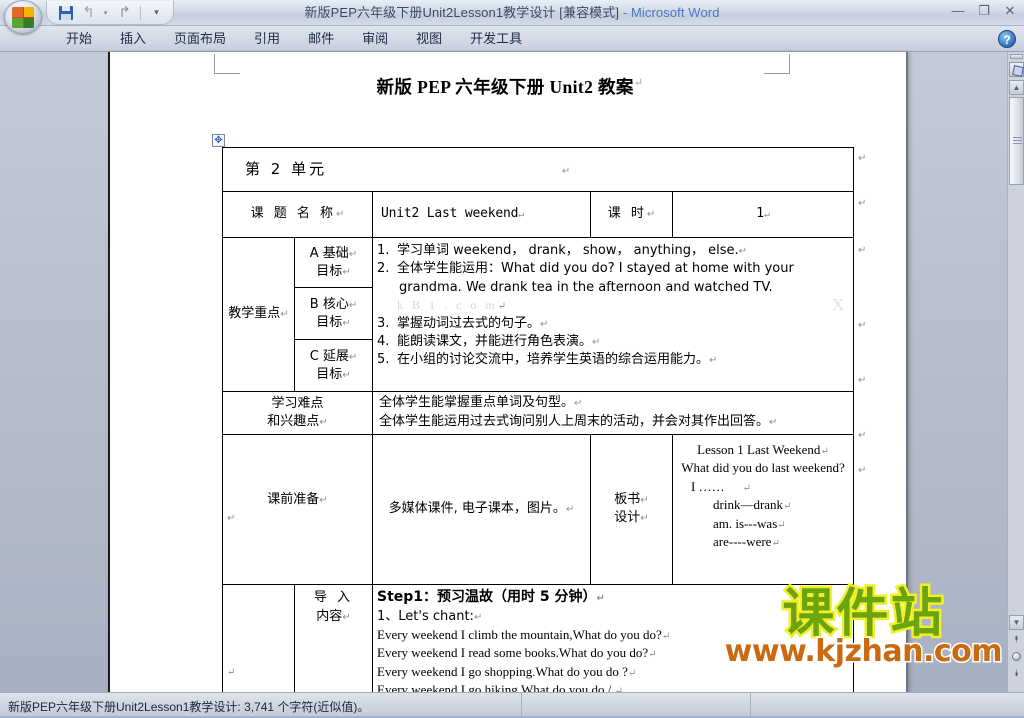 This screenshot has width=1024, height=718. I want to click on close-button: ✕, so click(1010, 11).